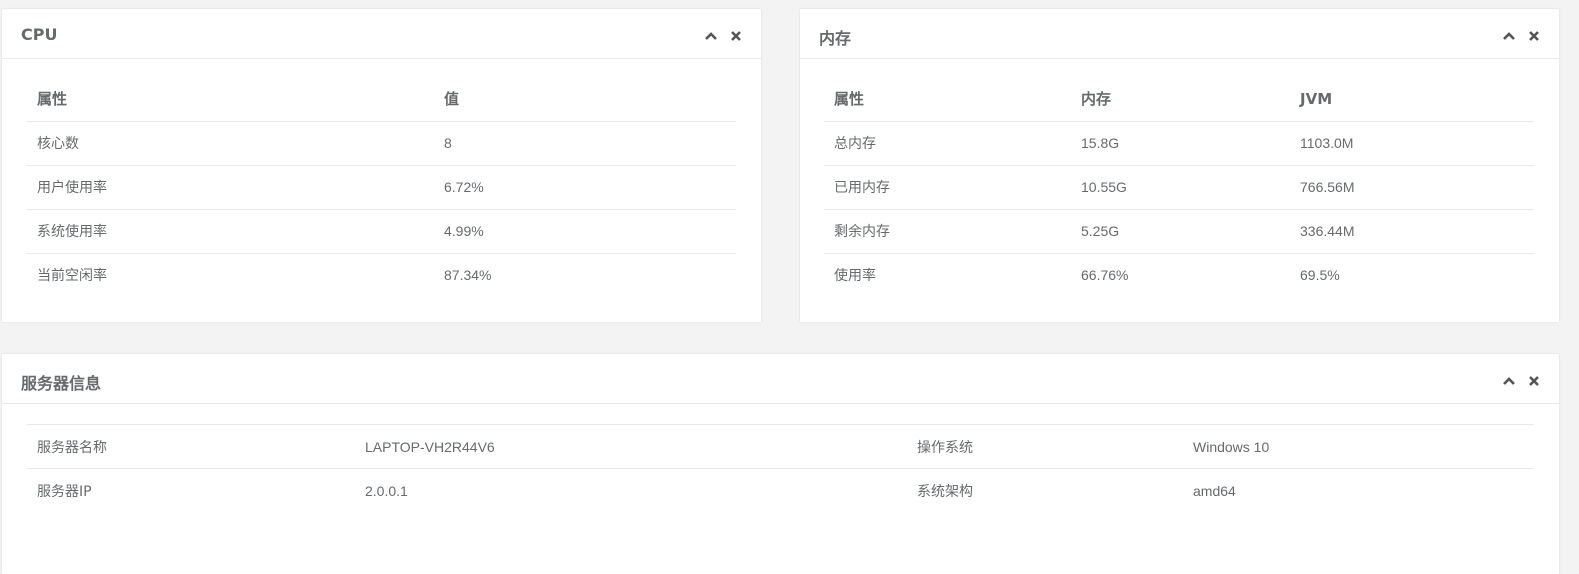 Image resolution: width=1579 pixels, height=574 pixels. I want to click on server-attribute: 系统架构, so click(1045, 490).